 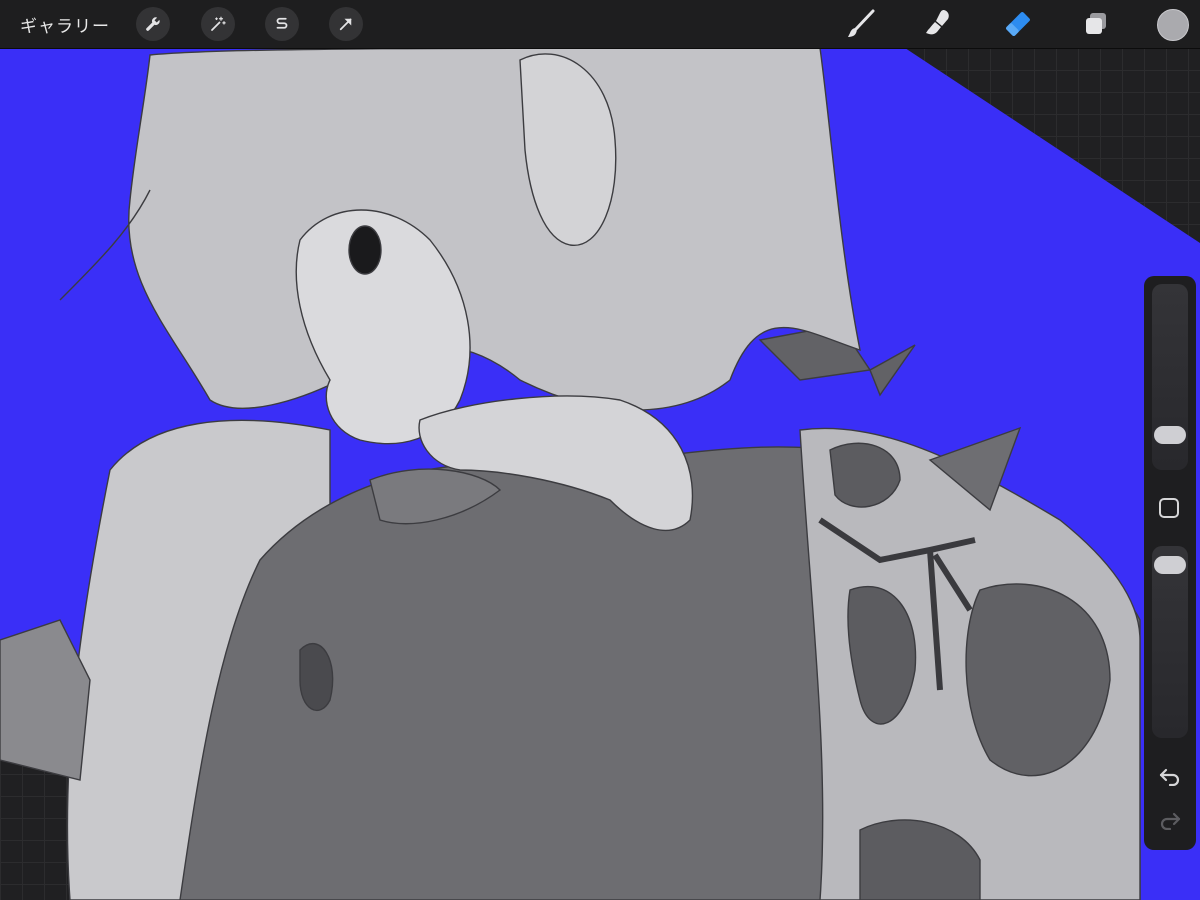 I want to click on actions-button, so click(x=153, y=24).